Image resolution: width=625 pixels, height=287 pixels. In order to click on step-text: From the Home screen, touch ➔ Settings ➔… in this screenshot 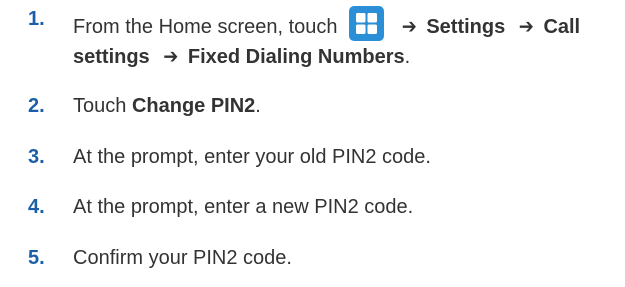, I will do `click(326, 23)`.